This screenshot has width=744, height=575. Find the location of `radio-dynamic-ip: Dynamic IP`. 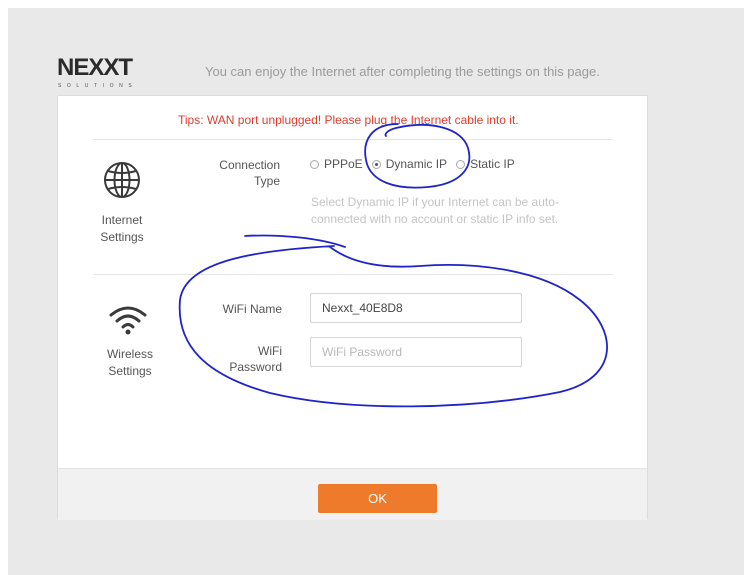

radio-dynamic-ip: Dynamic IP is located at coordinates (409, 164).